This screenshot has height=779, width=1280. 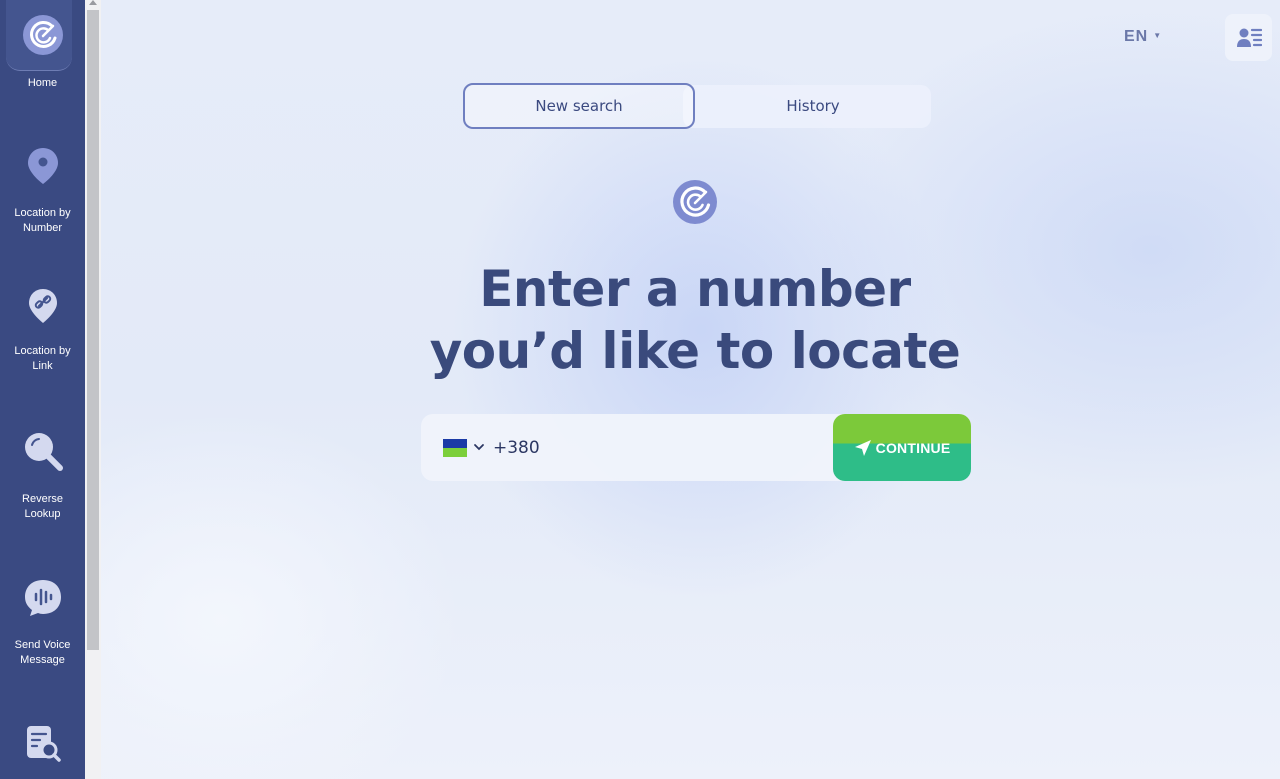 I want to click on link-pin-icon, so click(x=42, y=306).